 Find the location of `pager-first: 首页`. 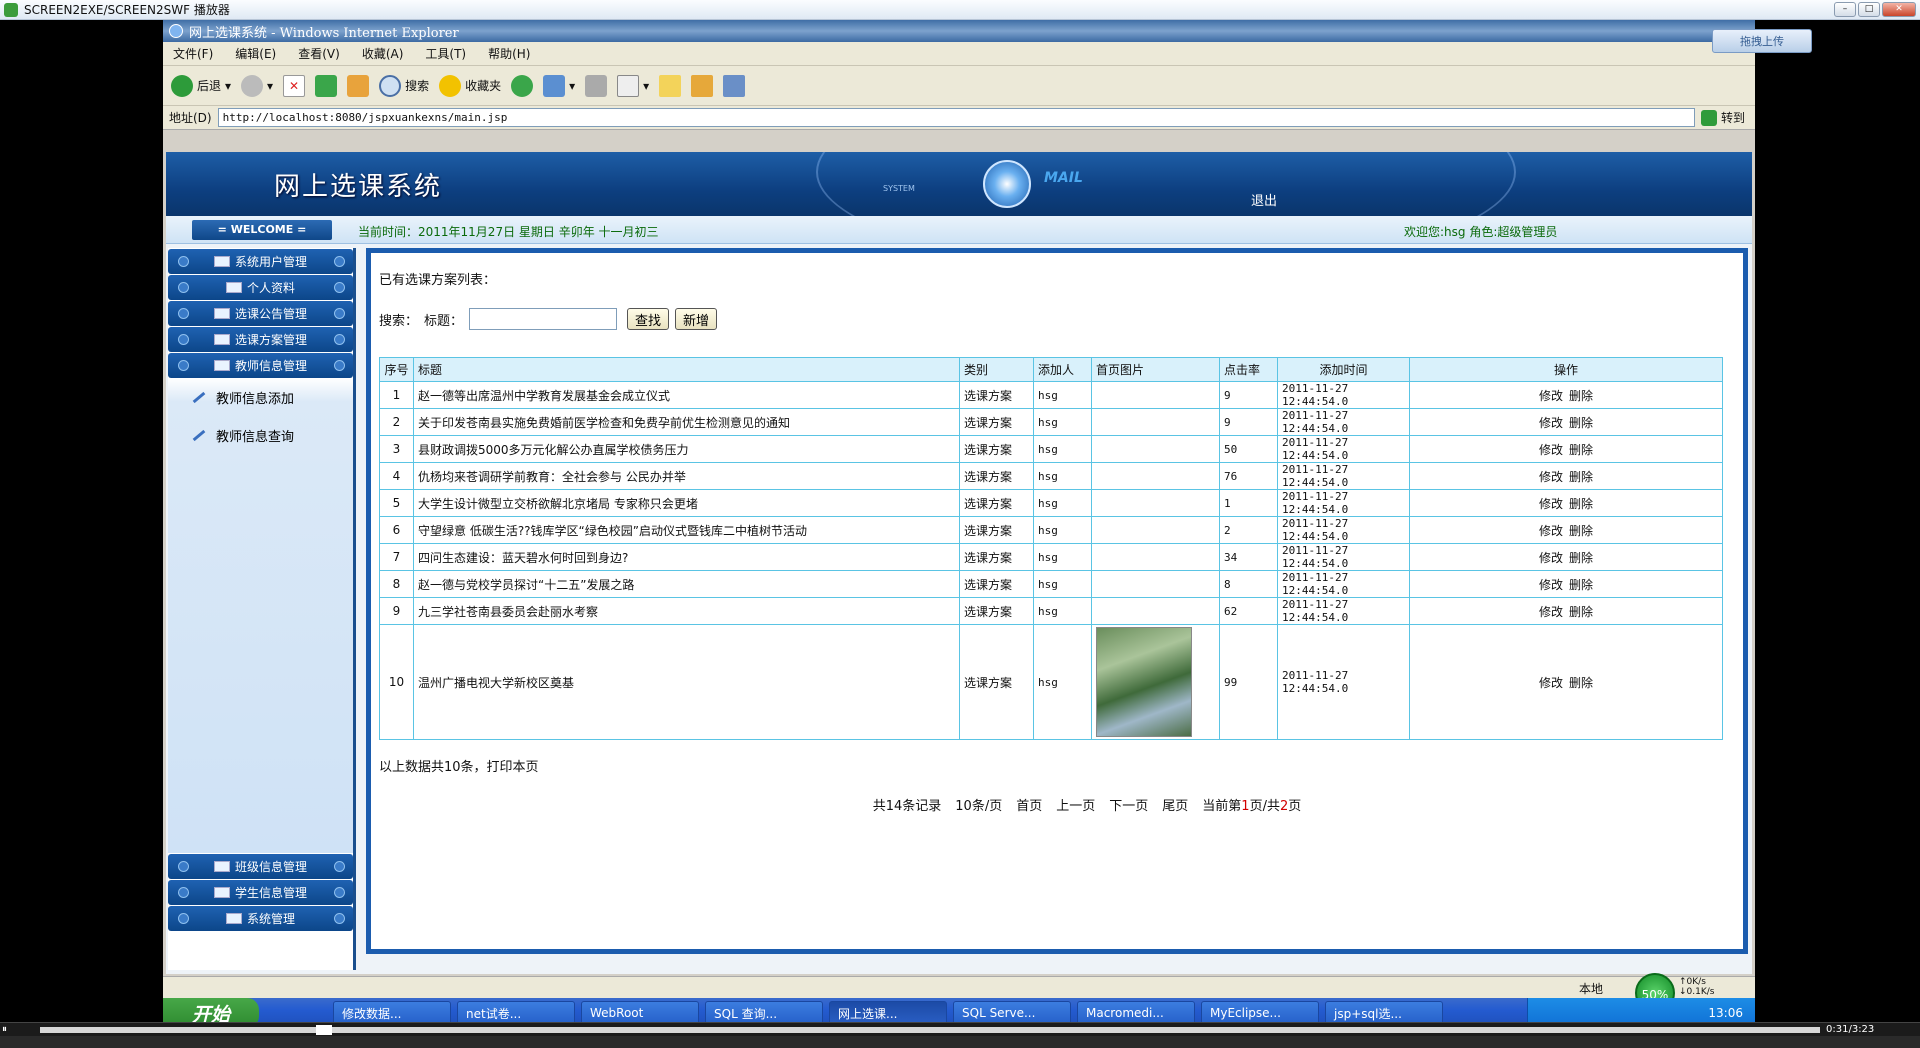

pager-first: 首页 is located at coordinates (1029, 804).